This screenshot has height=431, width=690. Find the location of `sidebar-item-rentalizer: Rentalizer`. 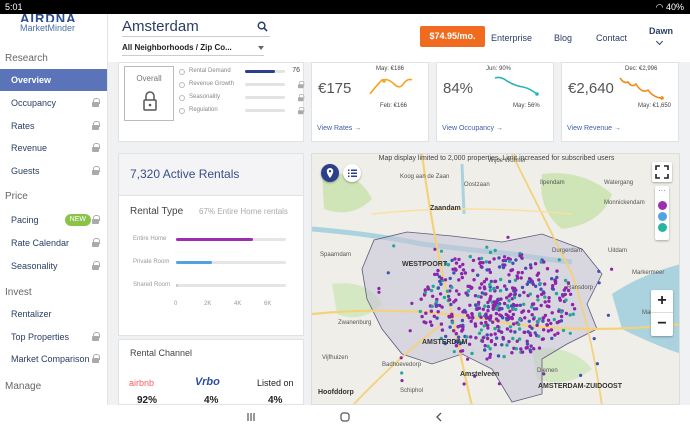

sidebar-item-rentalizer: Rentalizer is located at coordinates (53, 314).